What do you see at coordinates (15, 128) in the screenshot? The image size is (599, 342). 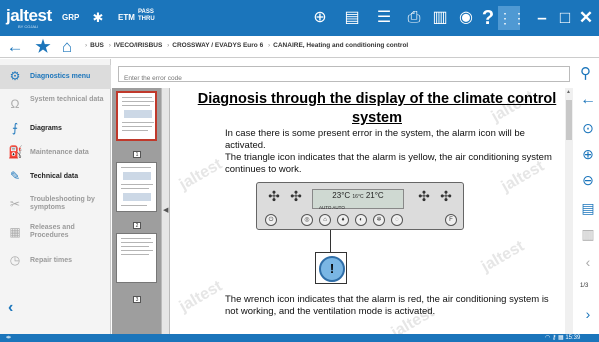 I see `diagram-icon: ⨍` at bounding box center [15, 128].